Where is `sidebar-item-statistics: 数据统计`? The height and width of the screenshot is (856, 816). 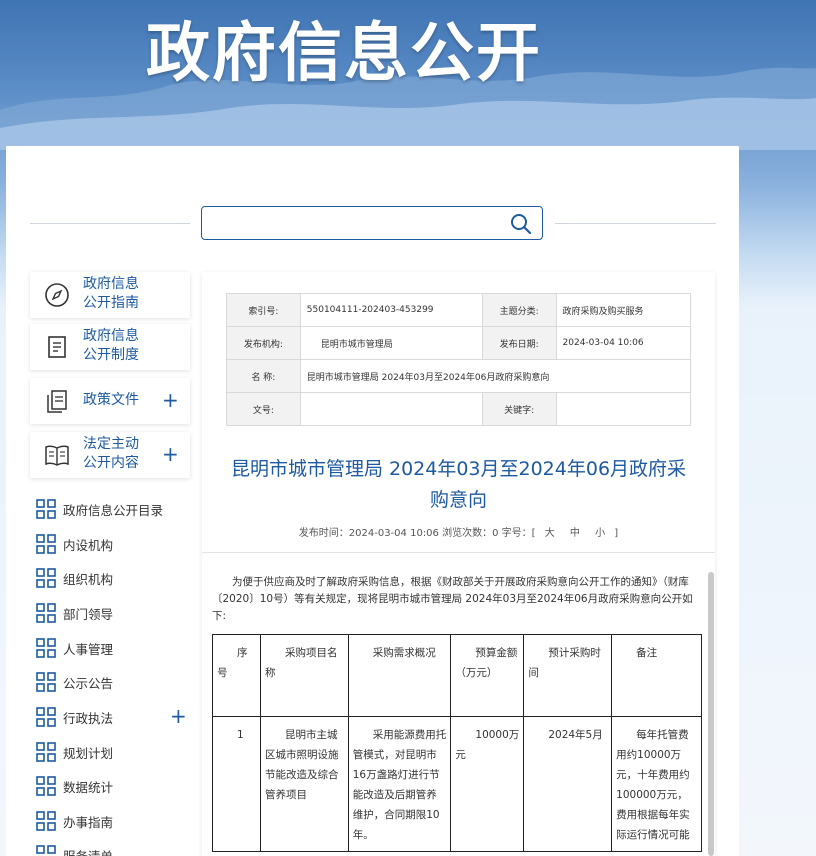 sidebar-item-statistics: 数据统计 is located at coordinates (113, 786).